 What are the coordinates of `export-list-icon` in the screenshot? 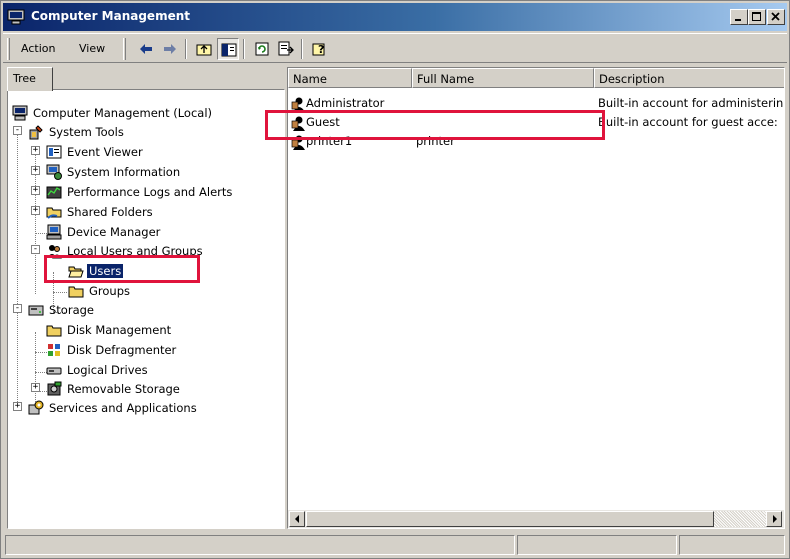 It's located at (286, 48).